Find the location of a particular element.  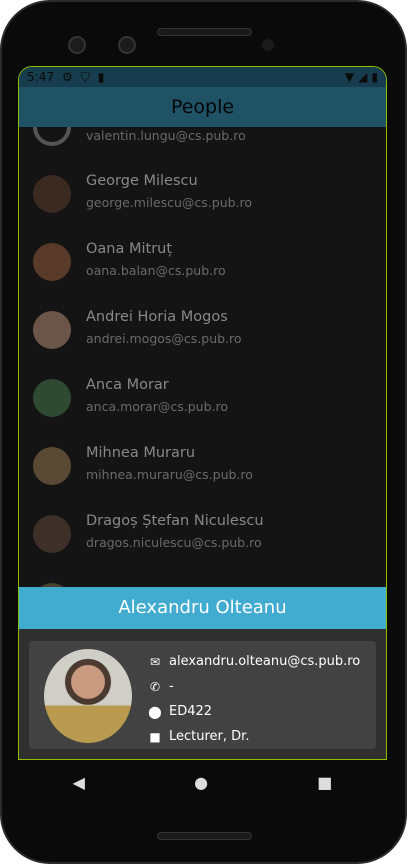

person-email: oana.balan@cs.pub.ro is located at coordinates (156, 270).